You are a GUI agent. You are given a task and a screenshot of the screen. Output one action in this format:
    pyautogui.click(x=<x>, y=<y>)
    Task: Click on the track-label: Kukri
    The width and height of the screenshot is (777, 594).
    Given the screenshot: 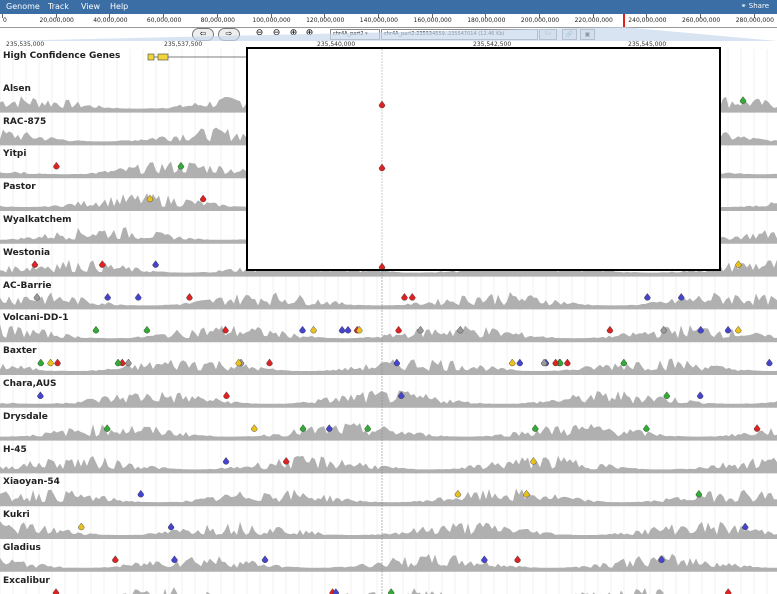 What is the action you would take?
    pyautogui.click(x=16, y=515)
    